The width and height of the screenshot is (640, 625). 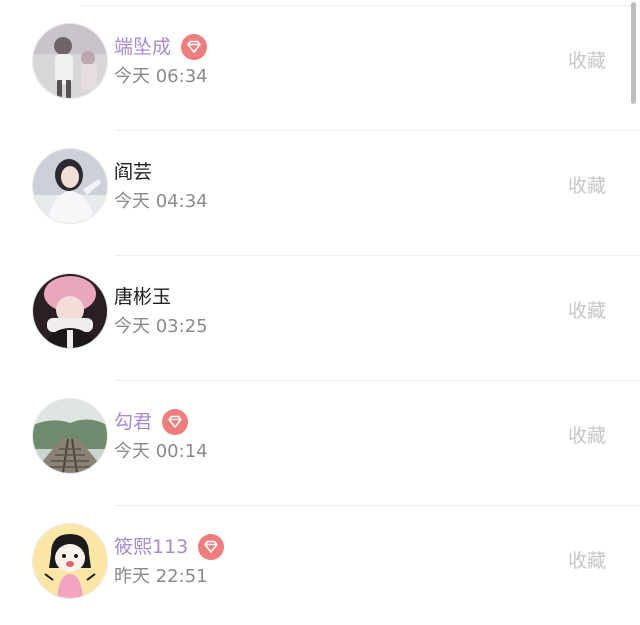 I want to click on timestamp: 昨天 22:51, so click(x=161, y=576).